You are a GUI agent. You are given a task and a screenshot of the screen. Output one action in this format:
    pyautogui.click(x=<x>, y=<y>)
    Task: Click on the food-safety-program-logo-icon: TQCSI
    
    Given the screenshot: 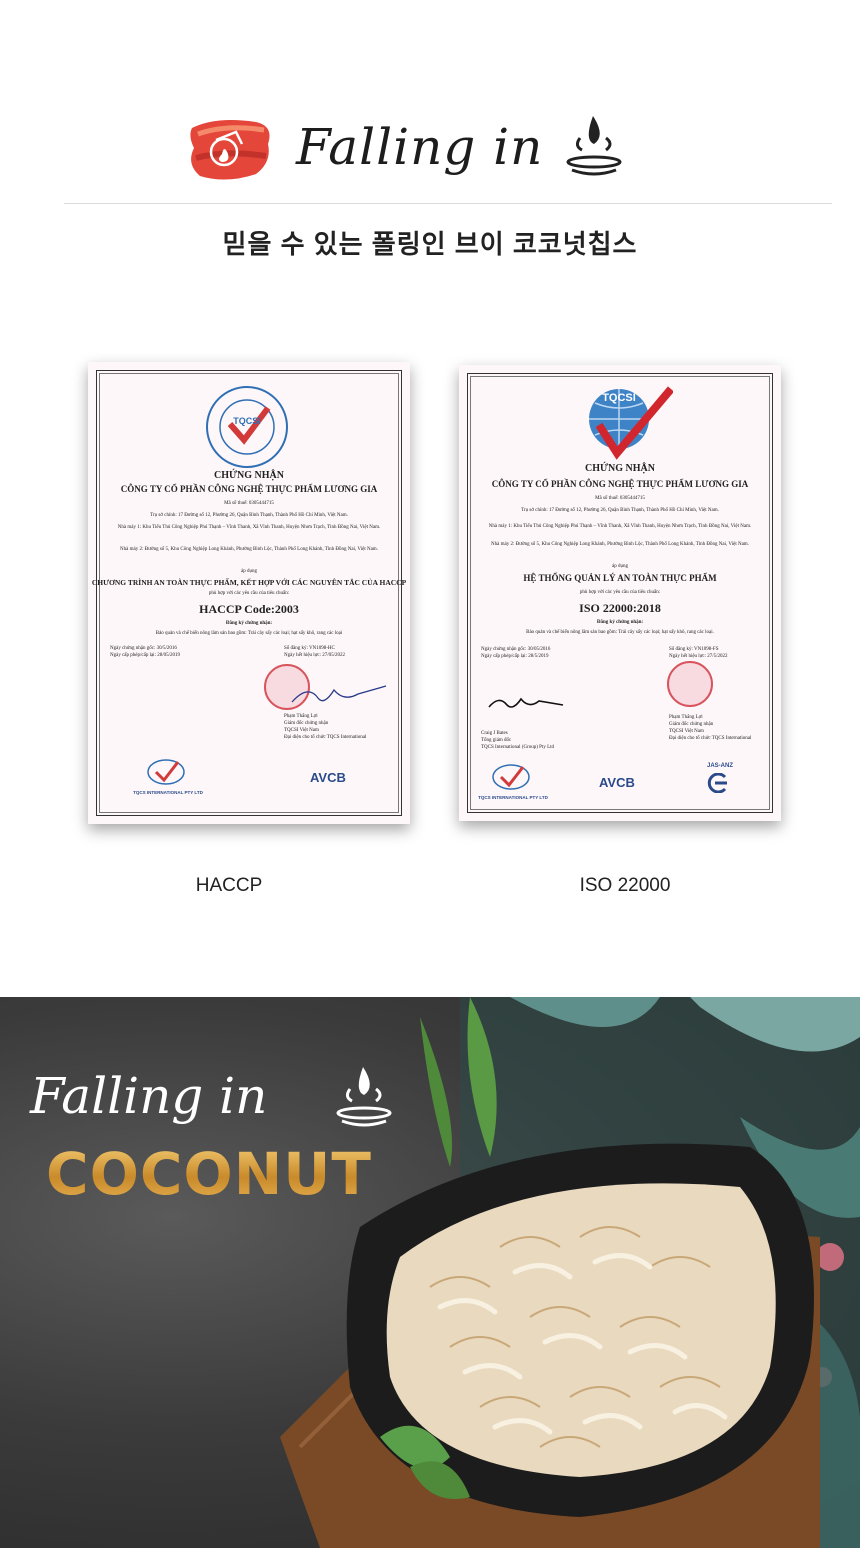 What is the action you would take?
    pyautogui.click(x=247, y=427)
    